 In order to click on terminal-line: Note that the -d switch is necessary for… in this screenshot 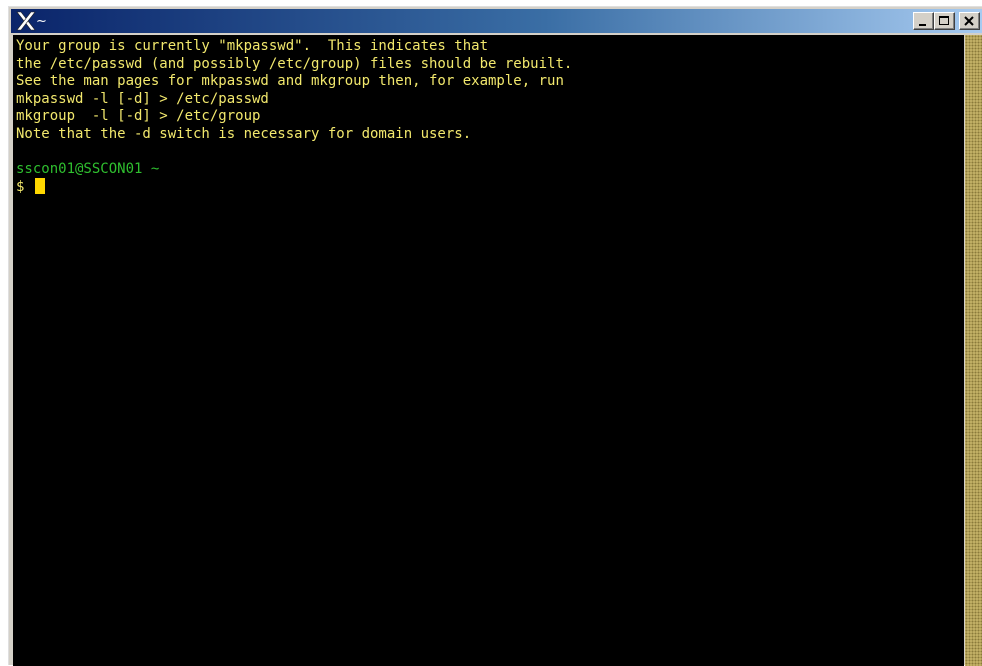, I will do `click(244, 133)`.